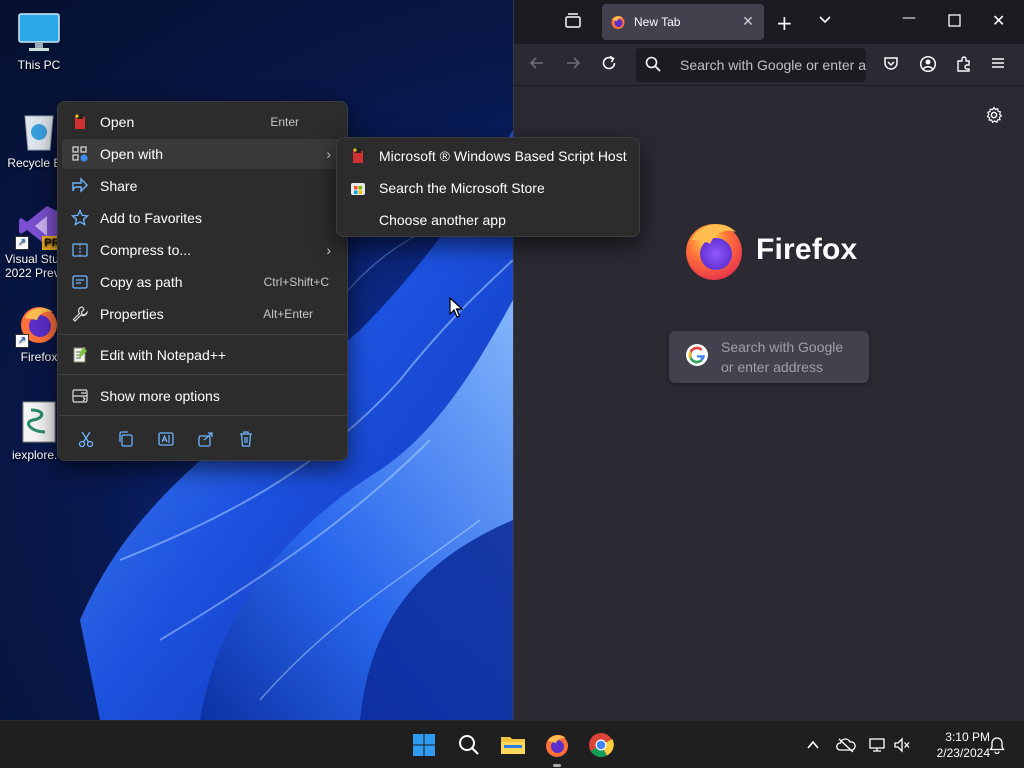 The image size is (1024, 768). I want to click on firefox-favicon-icon, so click(618, 22).